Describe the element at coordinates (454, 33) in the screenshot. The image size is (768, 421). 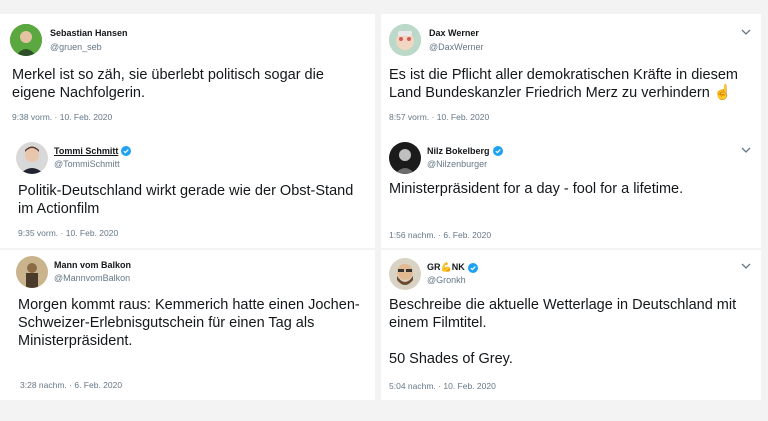
I see `author-name: Dax Werner` at that location.